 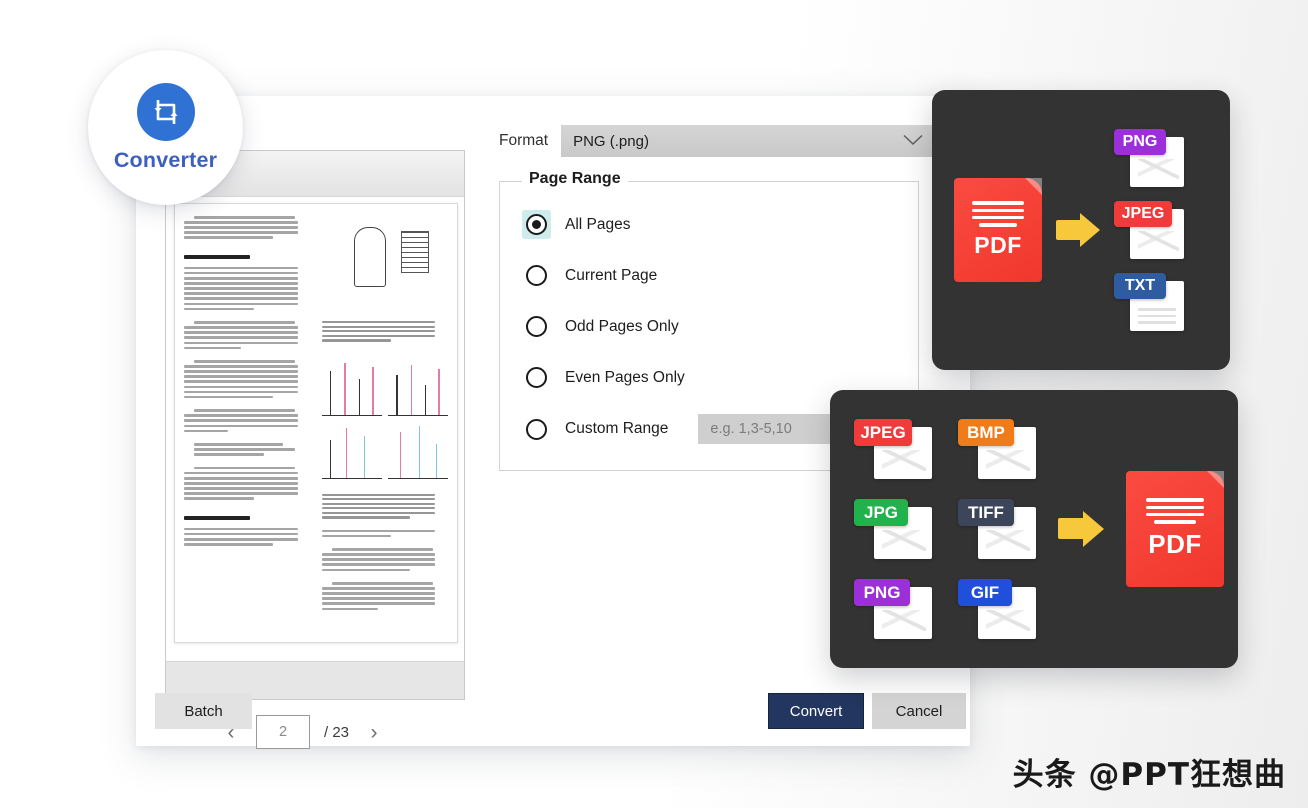 I want to click on total-pages-label: / 23, so click(x=337, y=732).